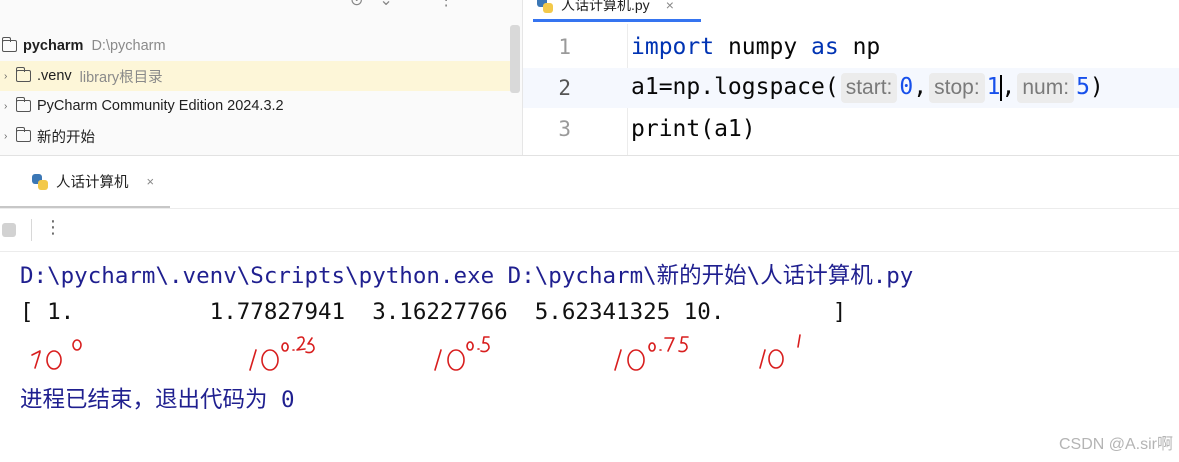 Image resolution: width=1179 pixels, height=462 pixels. What do you see at coordinates (416, 352) in the screenshot?
I see `handwritten-annotations` at bounding box center [416, 352].